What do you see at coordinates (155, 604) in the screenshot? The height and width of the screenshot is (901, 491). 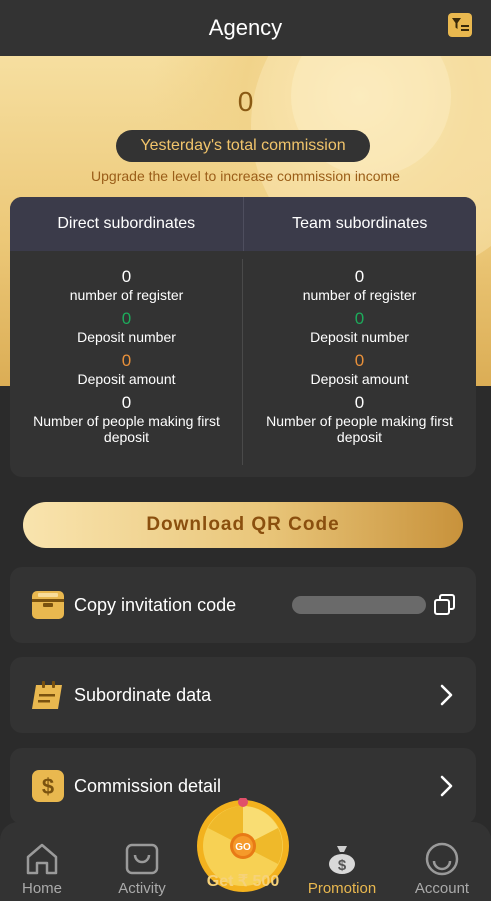 I see `copy-invitation-label: Copy invitation code` at bounding box center [155, 604].